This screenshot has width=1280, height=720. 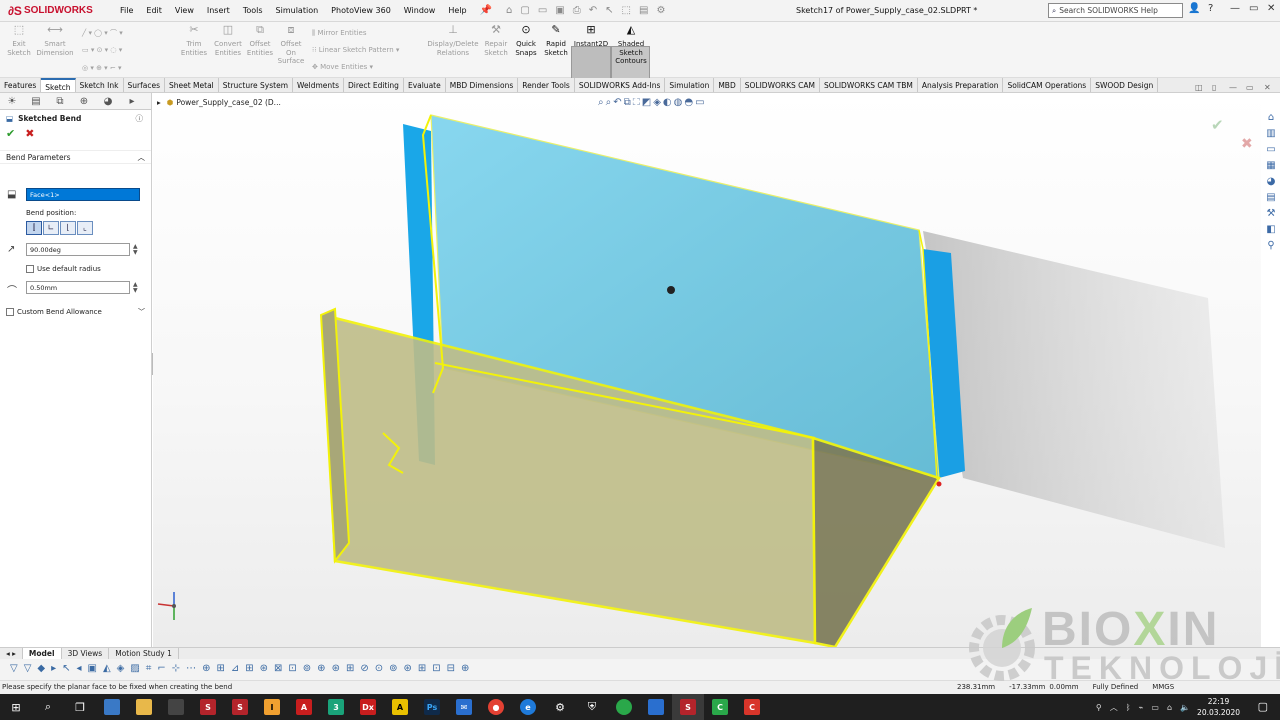 What do you see at coordinates (1185, 707) in the screenshot?
I see `tray-volume-icon: 🔈` at bounding box center [1185, 707].